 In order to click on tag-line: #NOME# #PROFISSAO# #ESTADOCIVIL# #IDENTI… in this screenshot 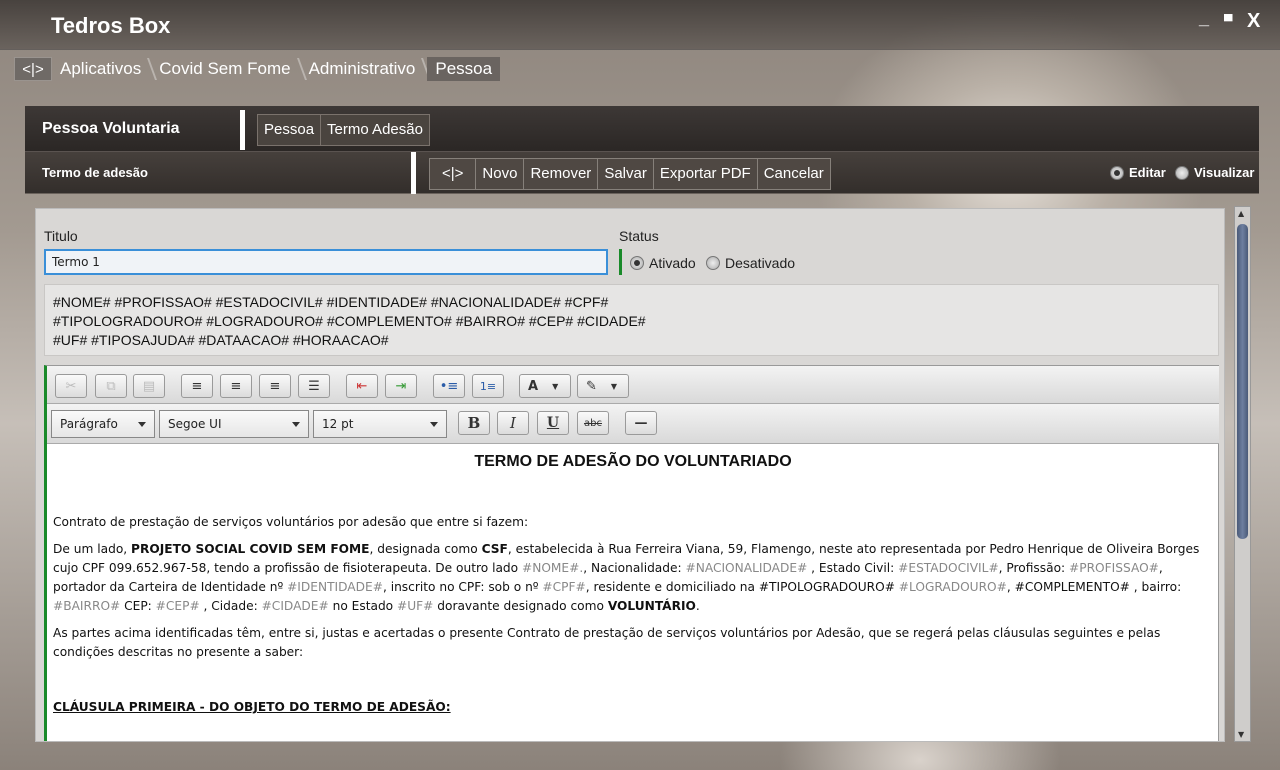, I will do `click(331, 302)`.